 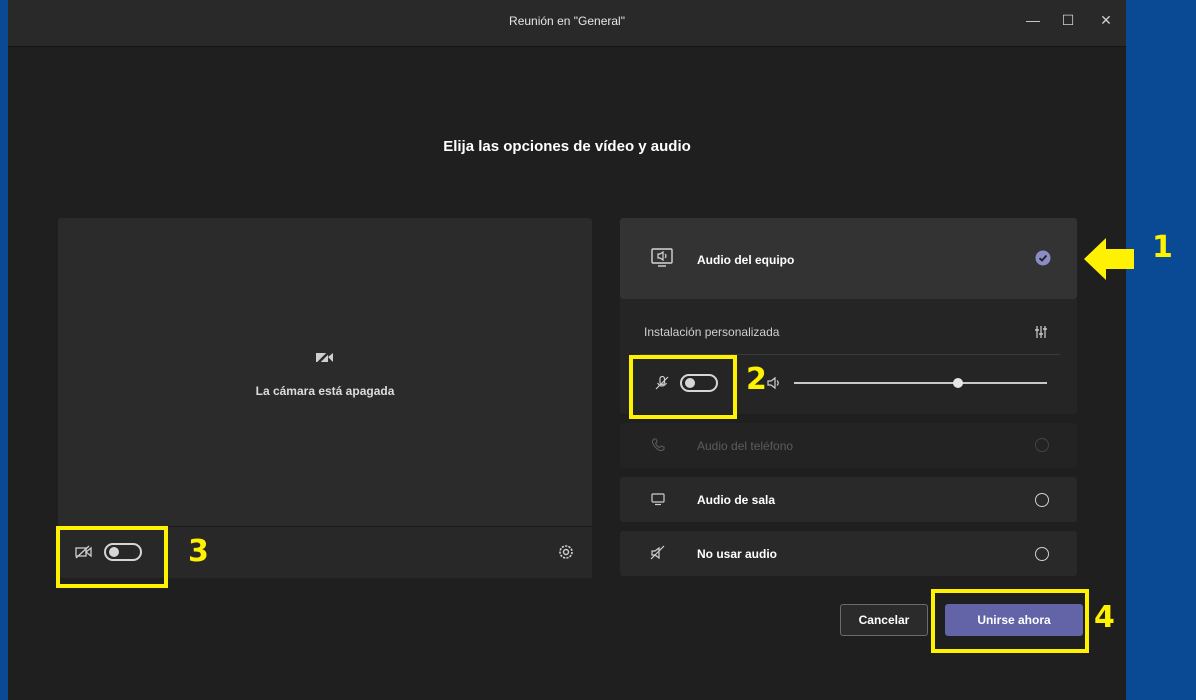 What do you see at coordinates (1162, 247) in the screenshot?
I see `annotation-1: 1` at bounding box center [1162, 247].